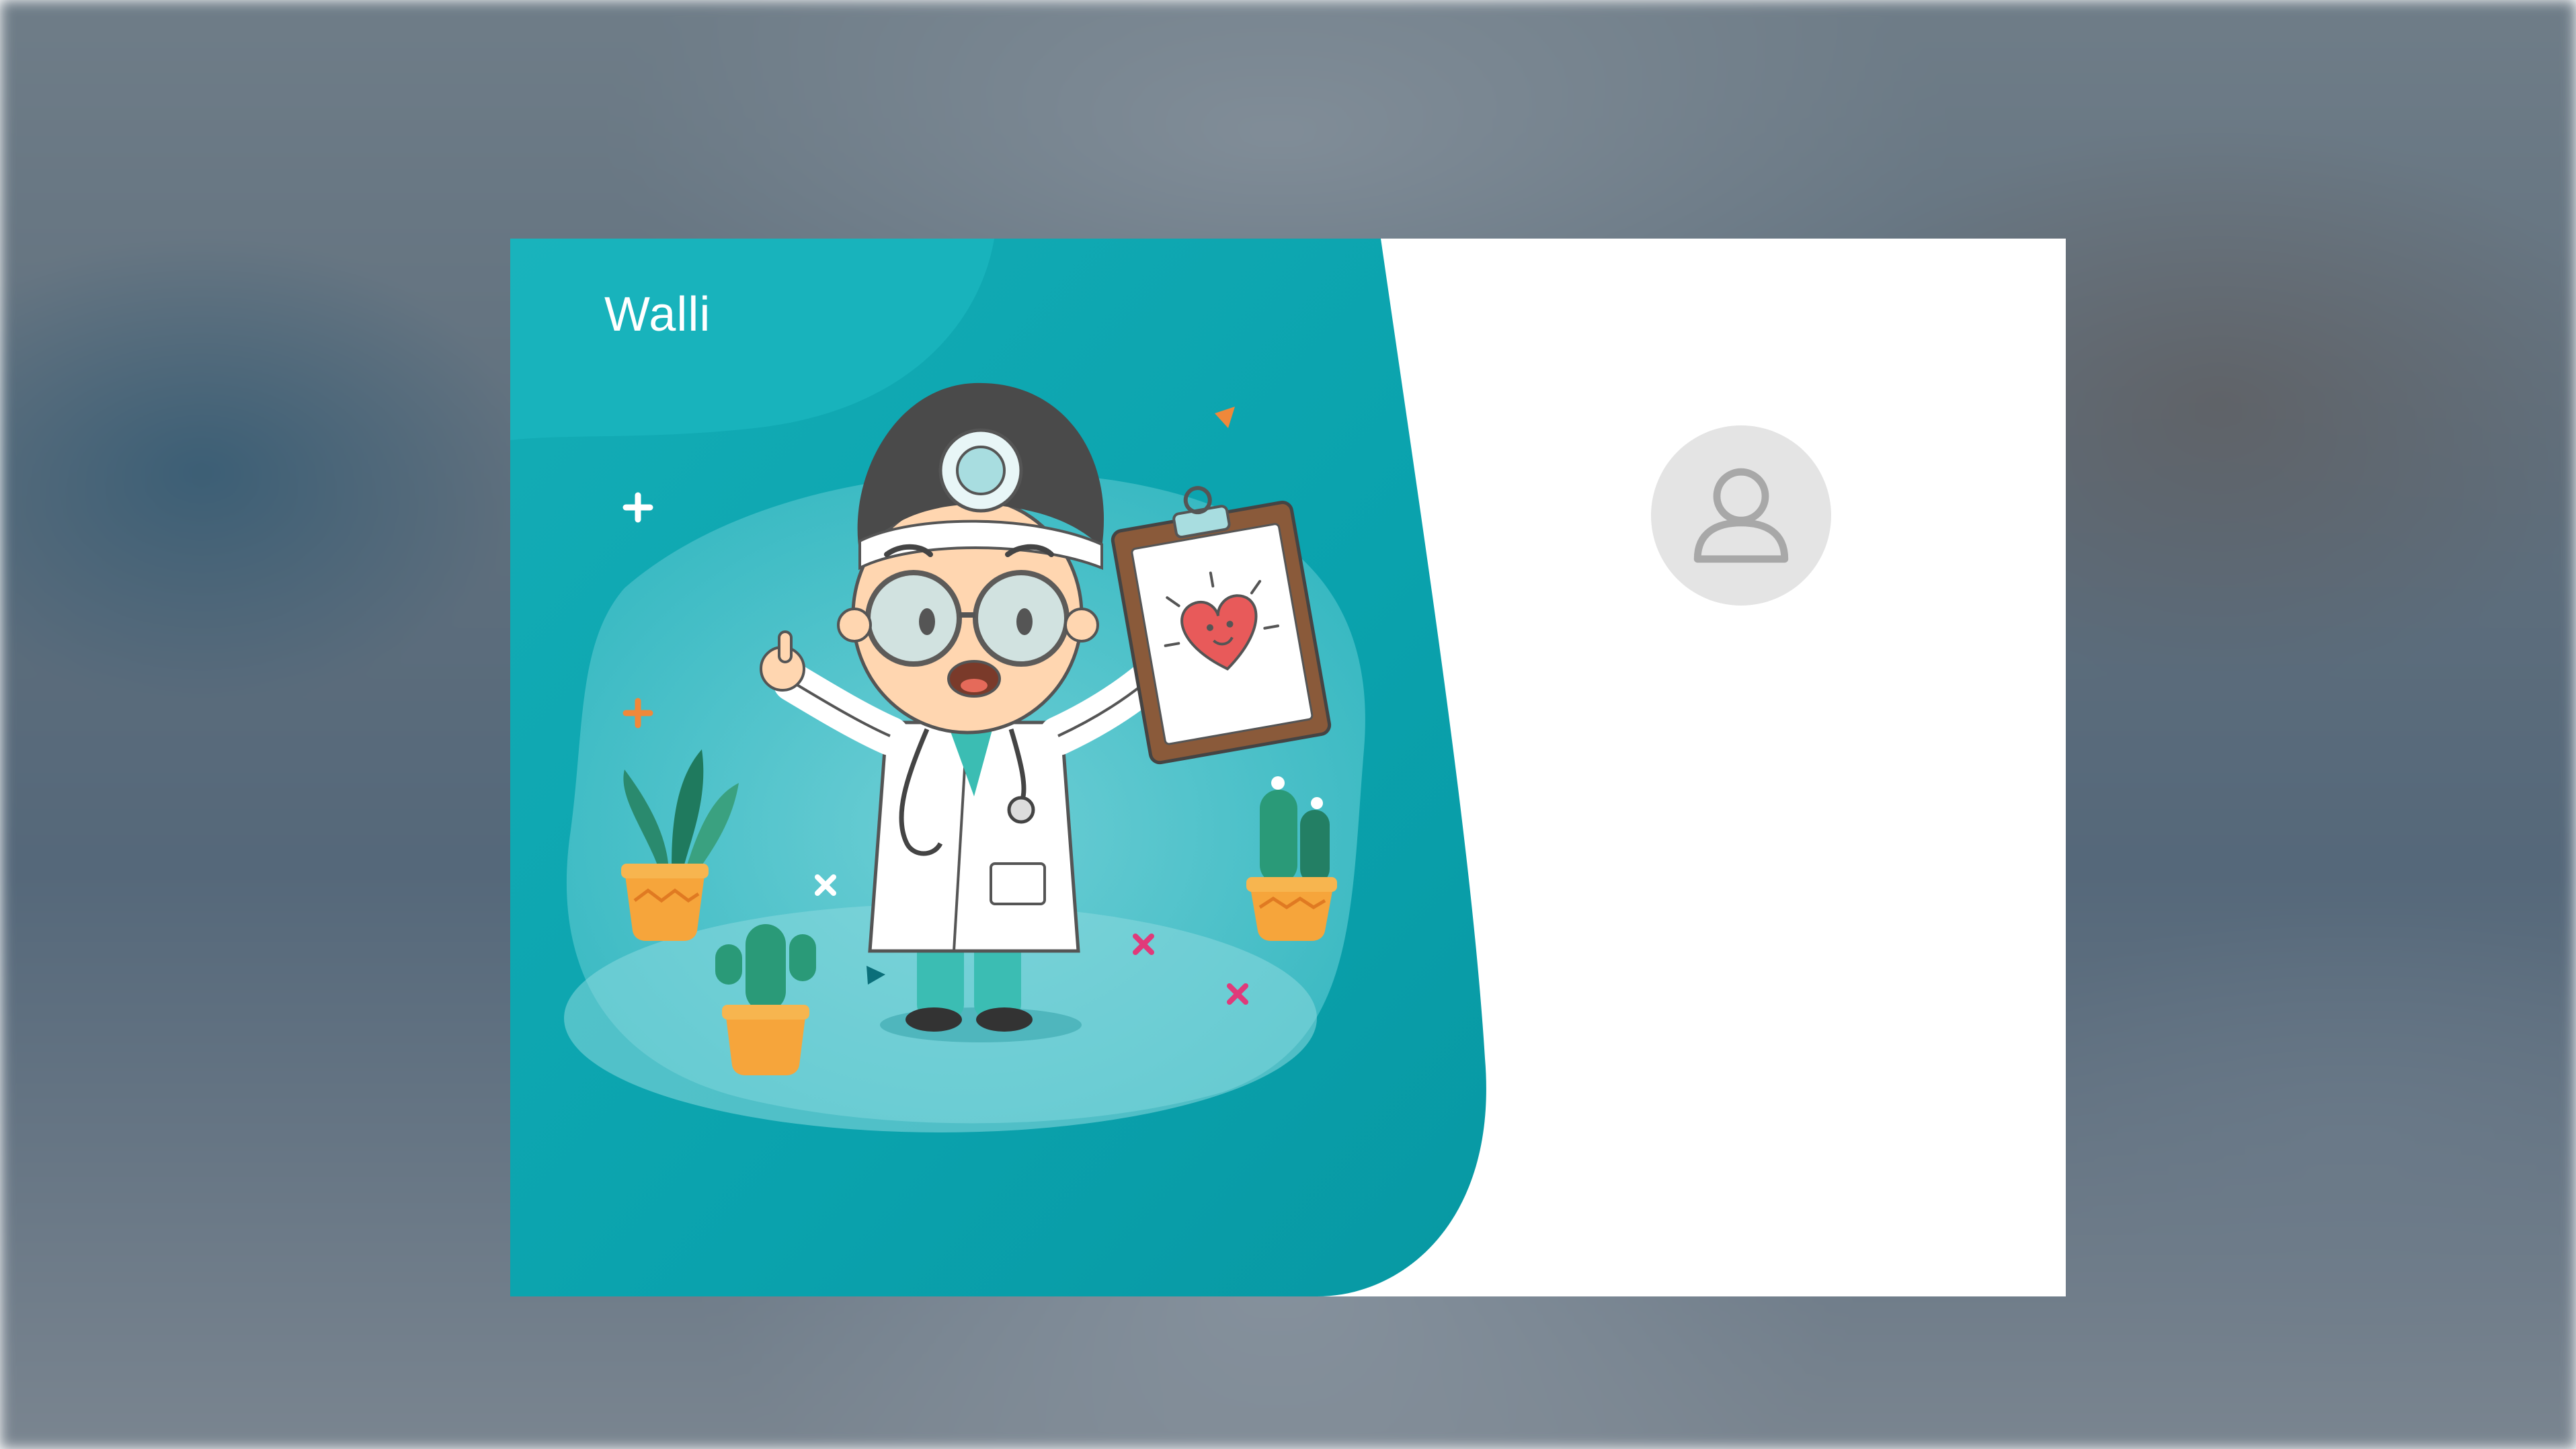  I want to click on user-icon, so click(1741, 515).